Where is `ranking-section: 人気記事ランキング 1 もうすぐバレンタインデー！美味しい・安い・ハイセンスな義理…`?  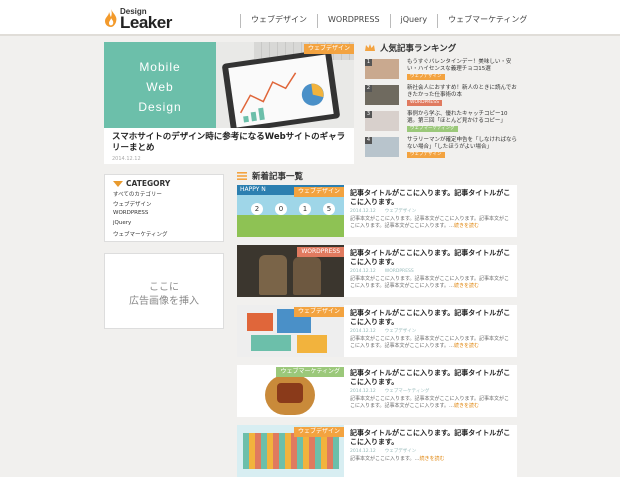
ranking-section: 人気記事ランキング 1 もうすぐバレンタインデー！美味しい・安い・ハイセンスな義理… is located at coordinates (441, 100).